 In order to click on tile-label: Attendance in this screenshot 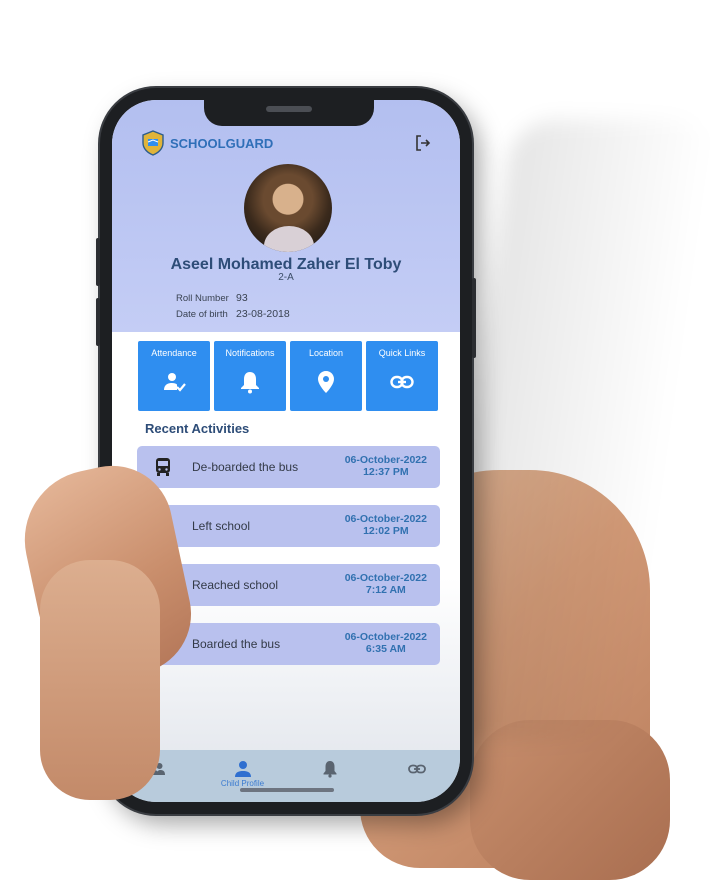, I will do `click(174, 353)`.